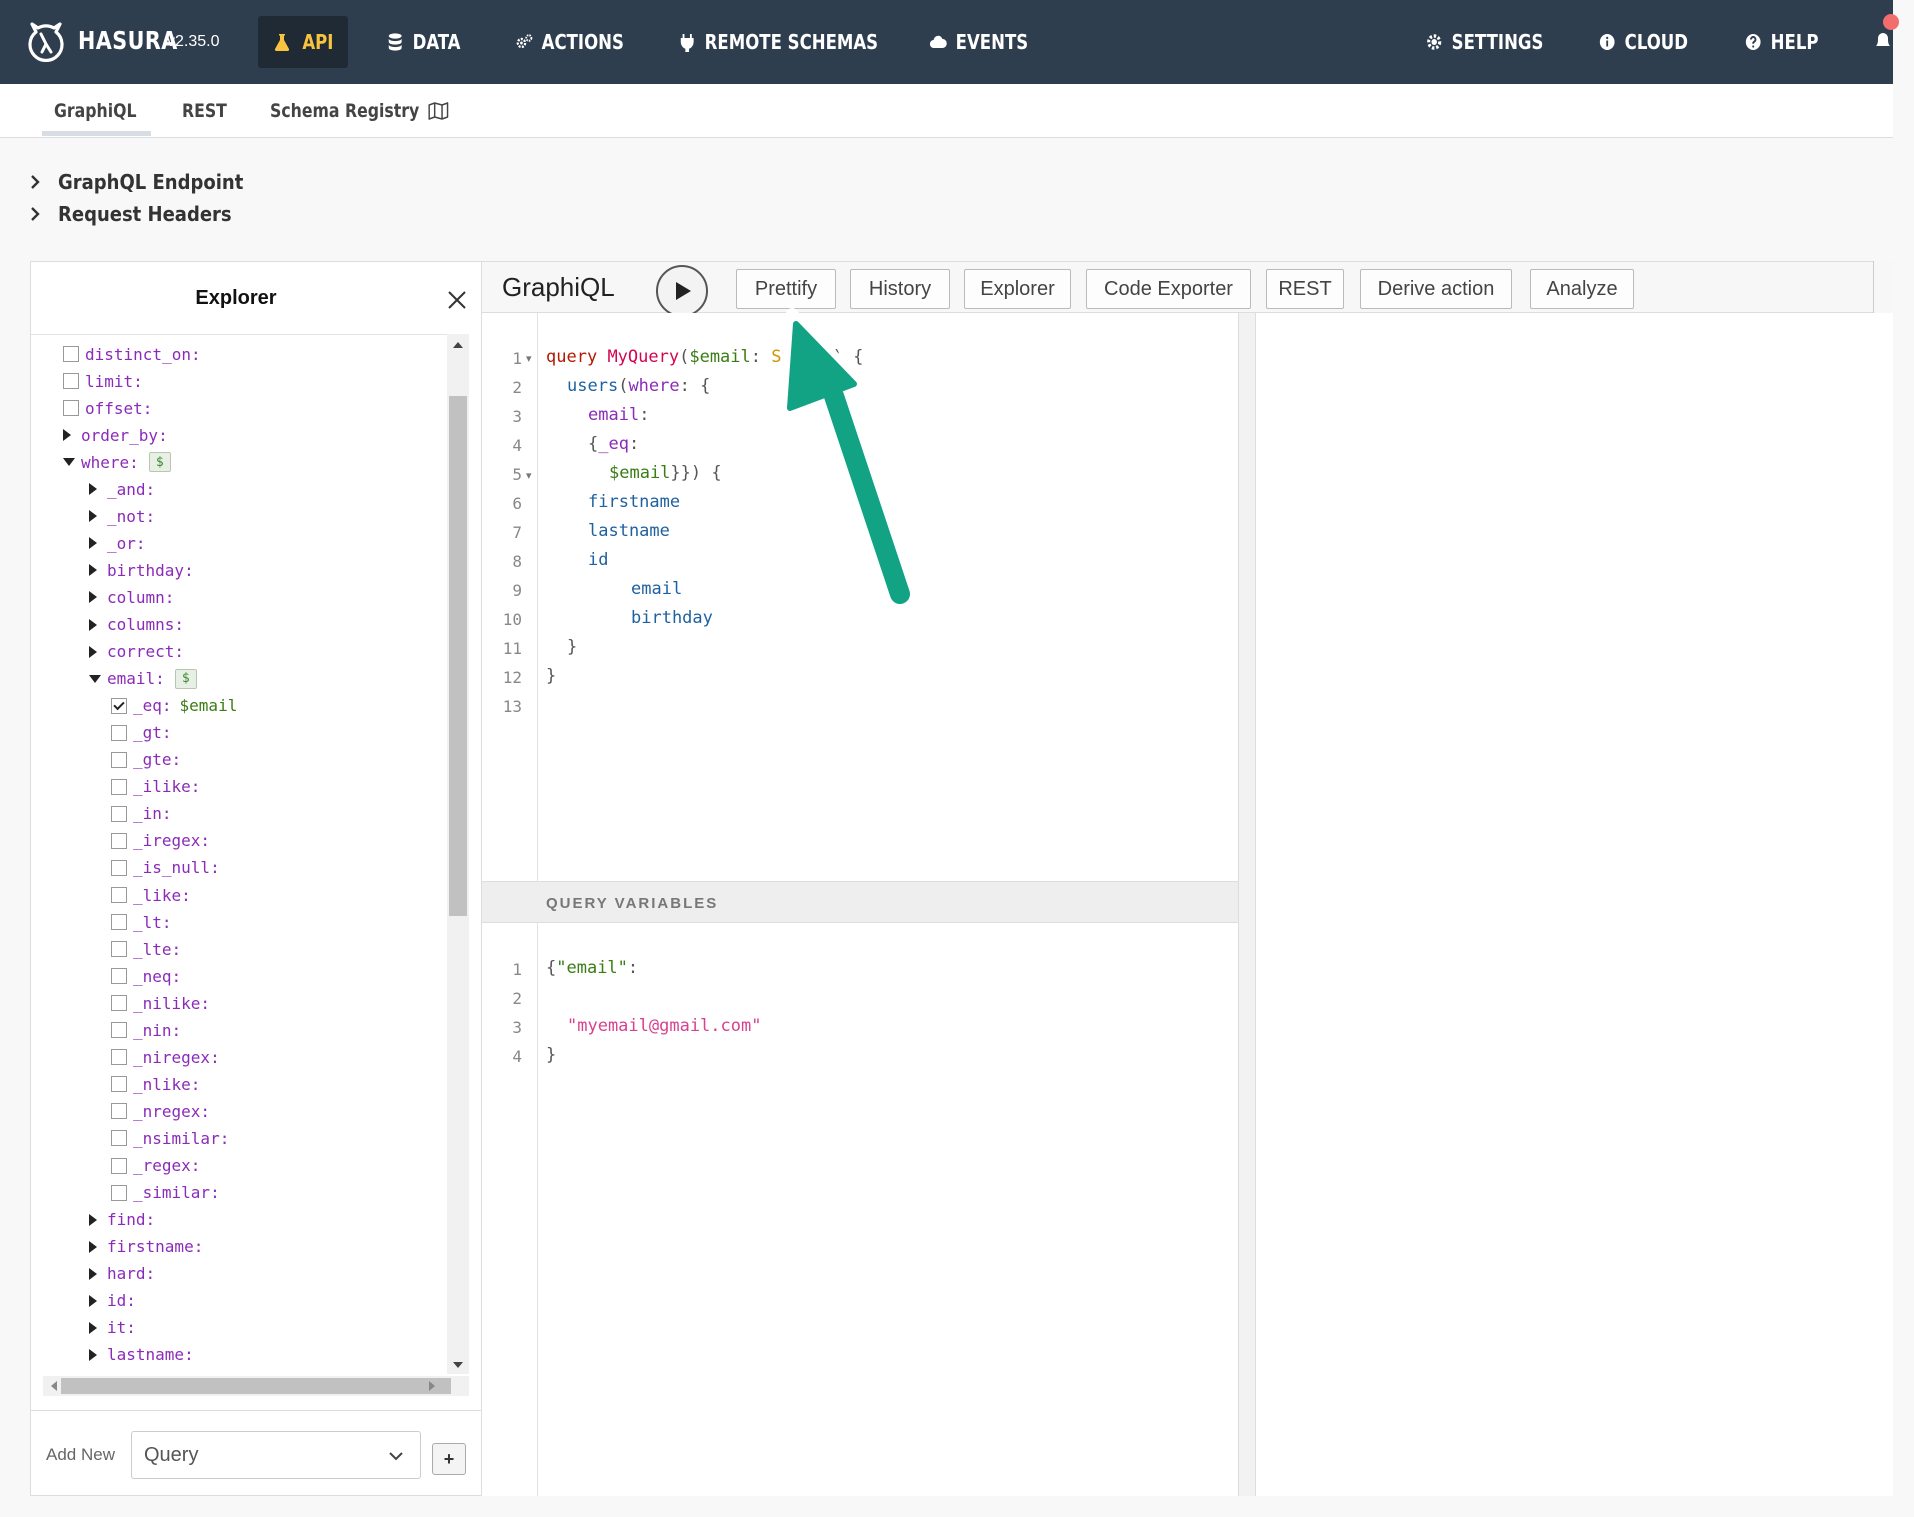 This screenshot has height=1517, width=1914. I want to click on explorer-row: _like:, so click(151, 895).